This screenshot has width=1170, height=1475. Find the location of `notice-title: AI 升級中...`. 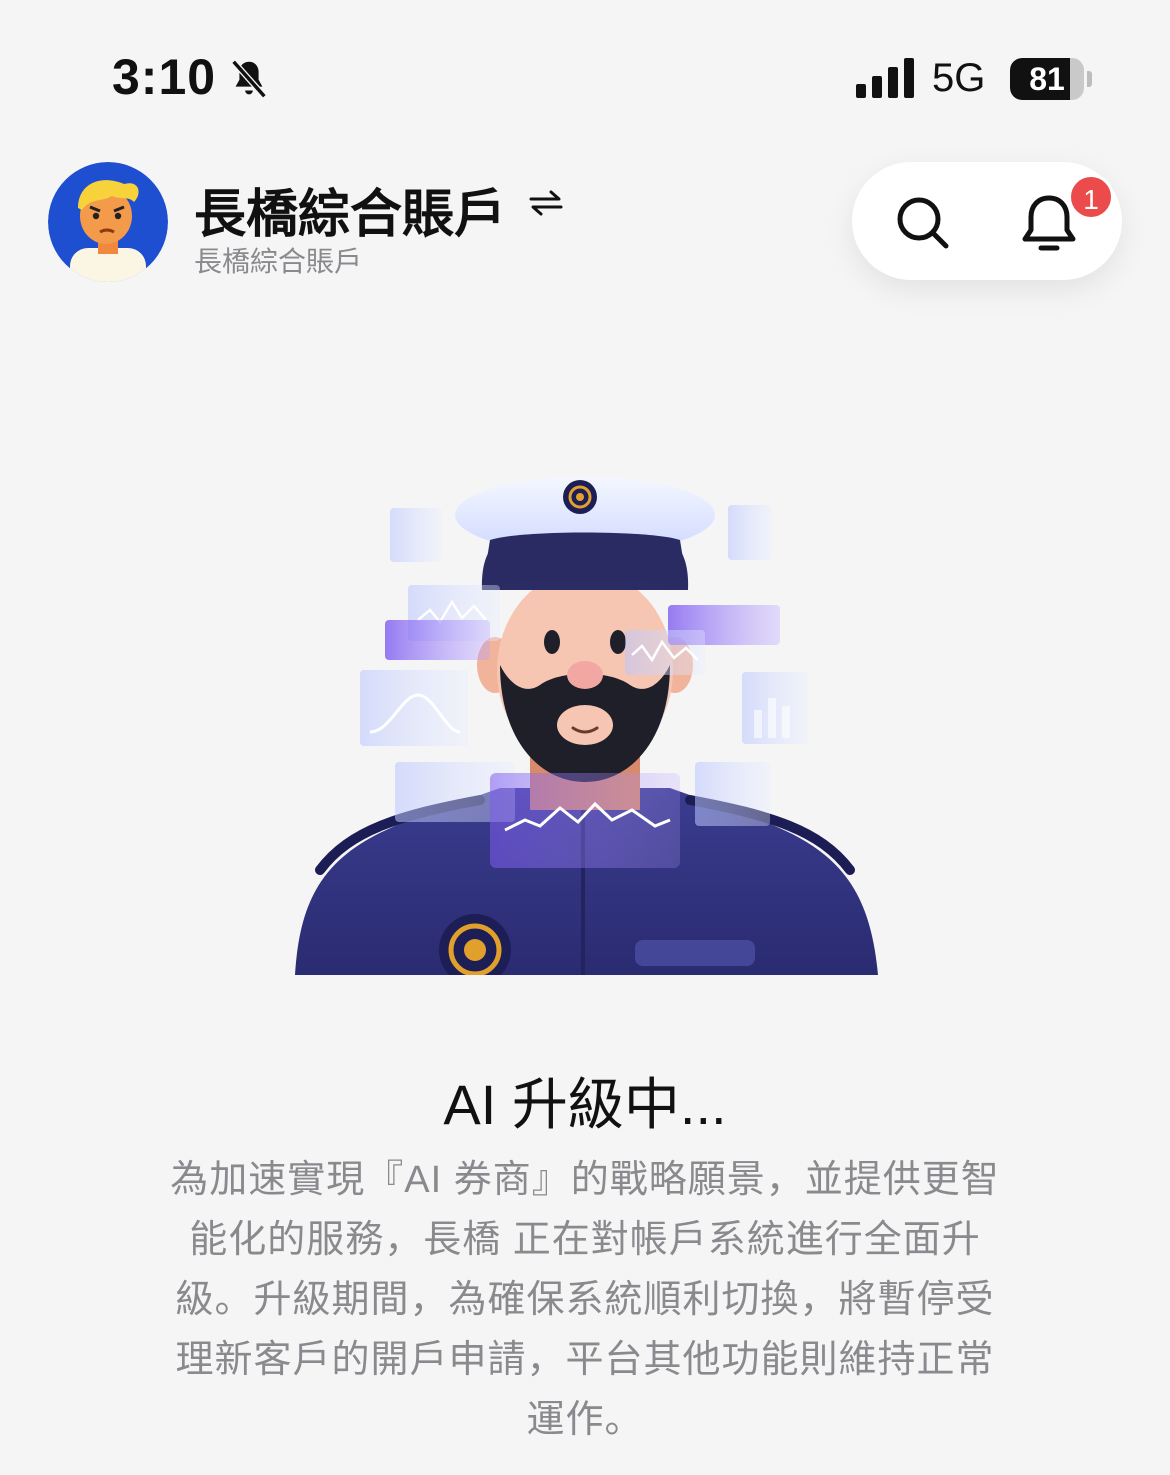

notice-title: AI 升級中... is located at coordinates (585, 1104).